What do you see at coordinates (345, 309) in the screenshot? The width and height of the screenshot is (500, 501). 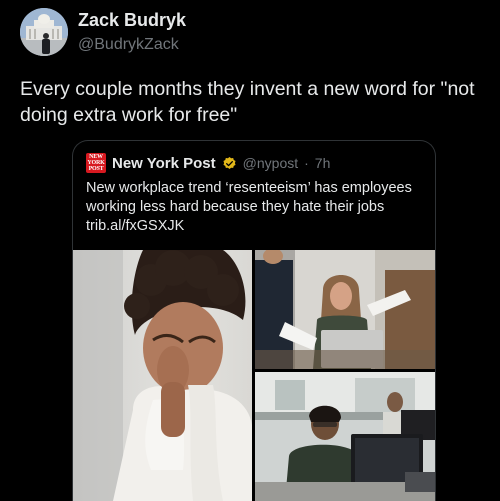 I see `media-photo-office-meeting` at bounding box center [345, 309].